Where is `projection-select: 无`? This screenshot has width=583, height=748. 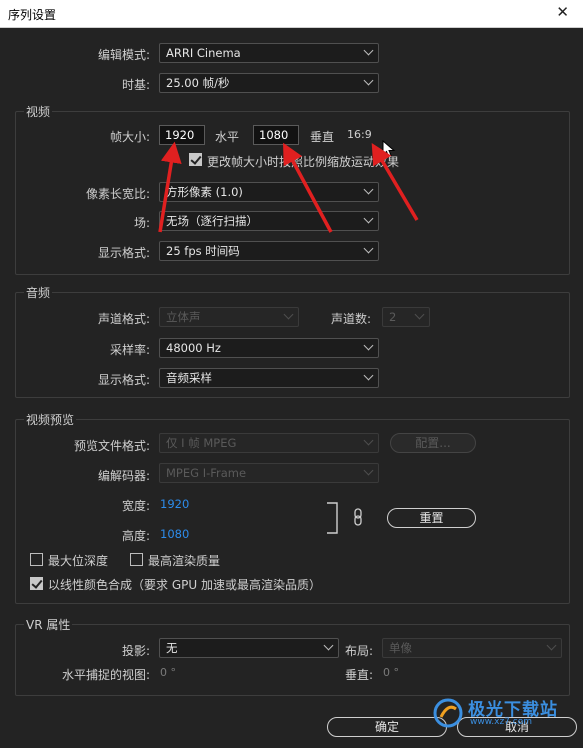
projection-select: 无 is located at coordinates (249, 648).